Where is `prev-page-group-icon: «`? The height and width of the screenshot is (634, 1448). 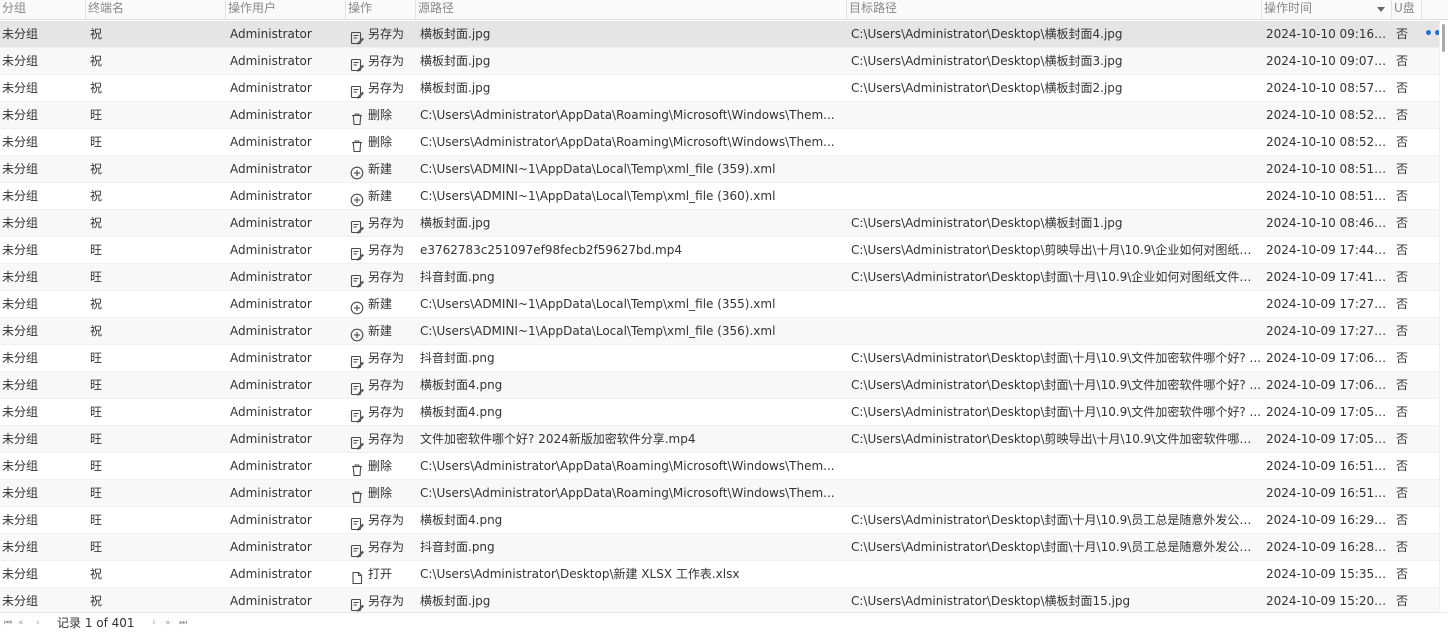 prev-page-group-icon: « is located at coordinates (21, 623).